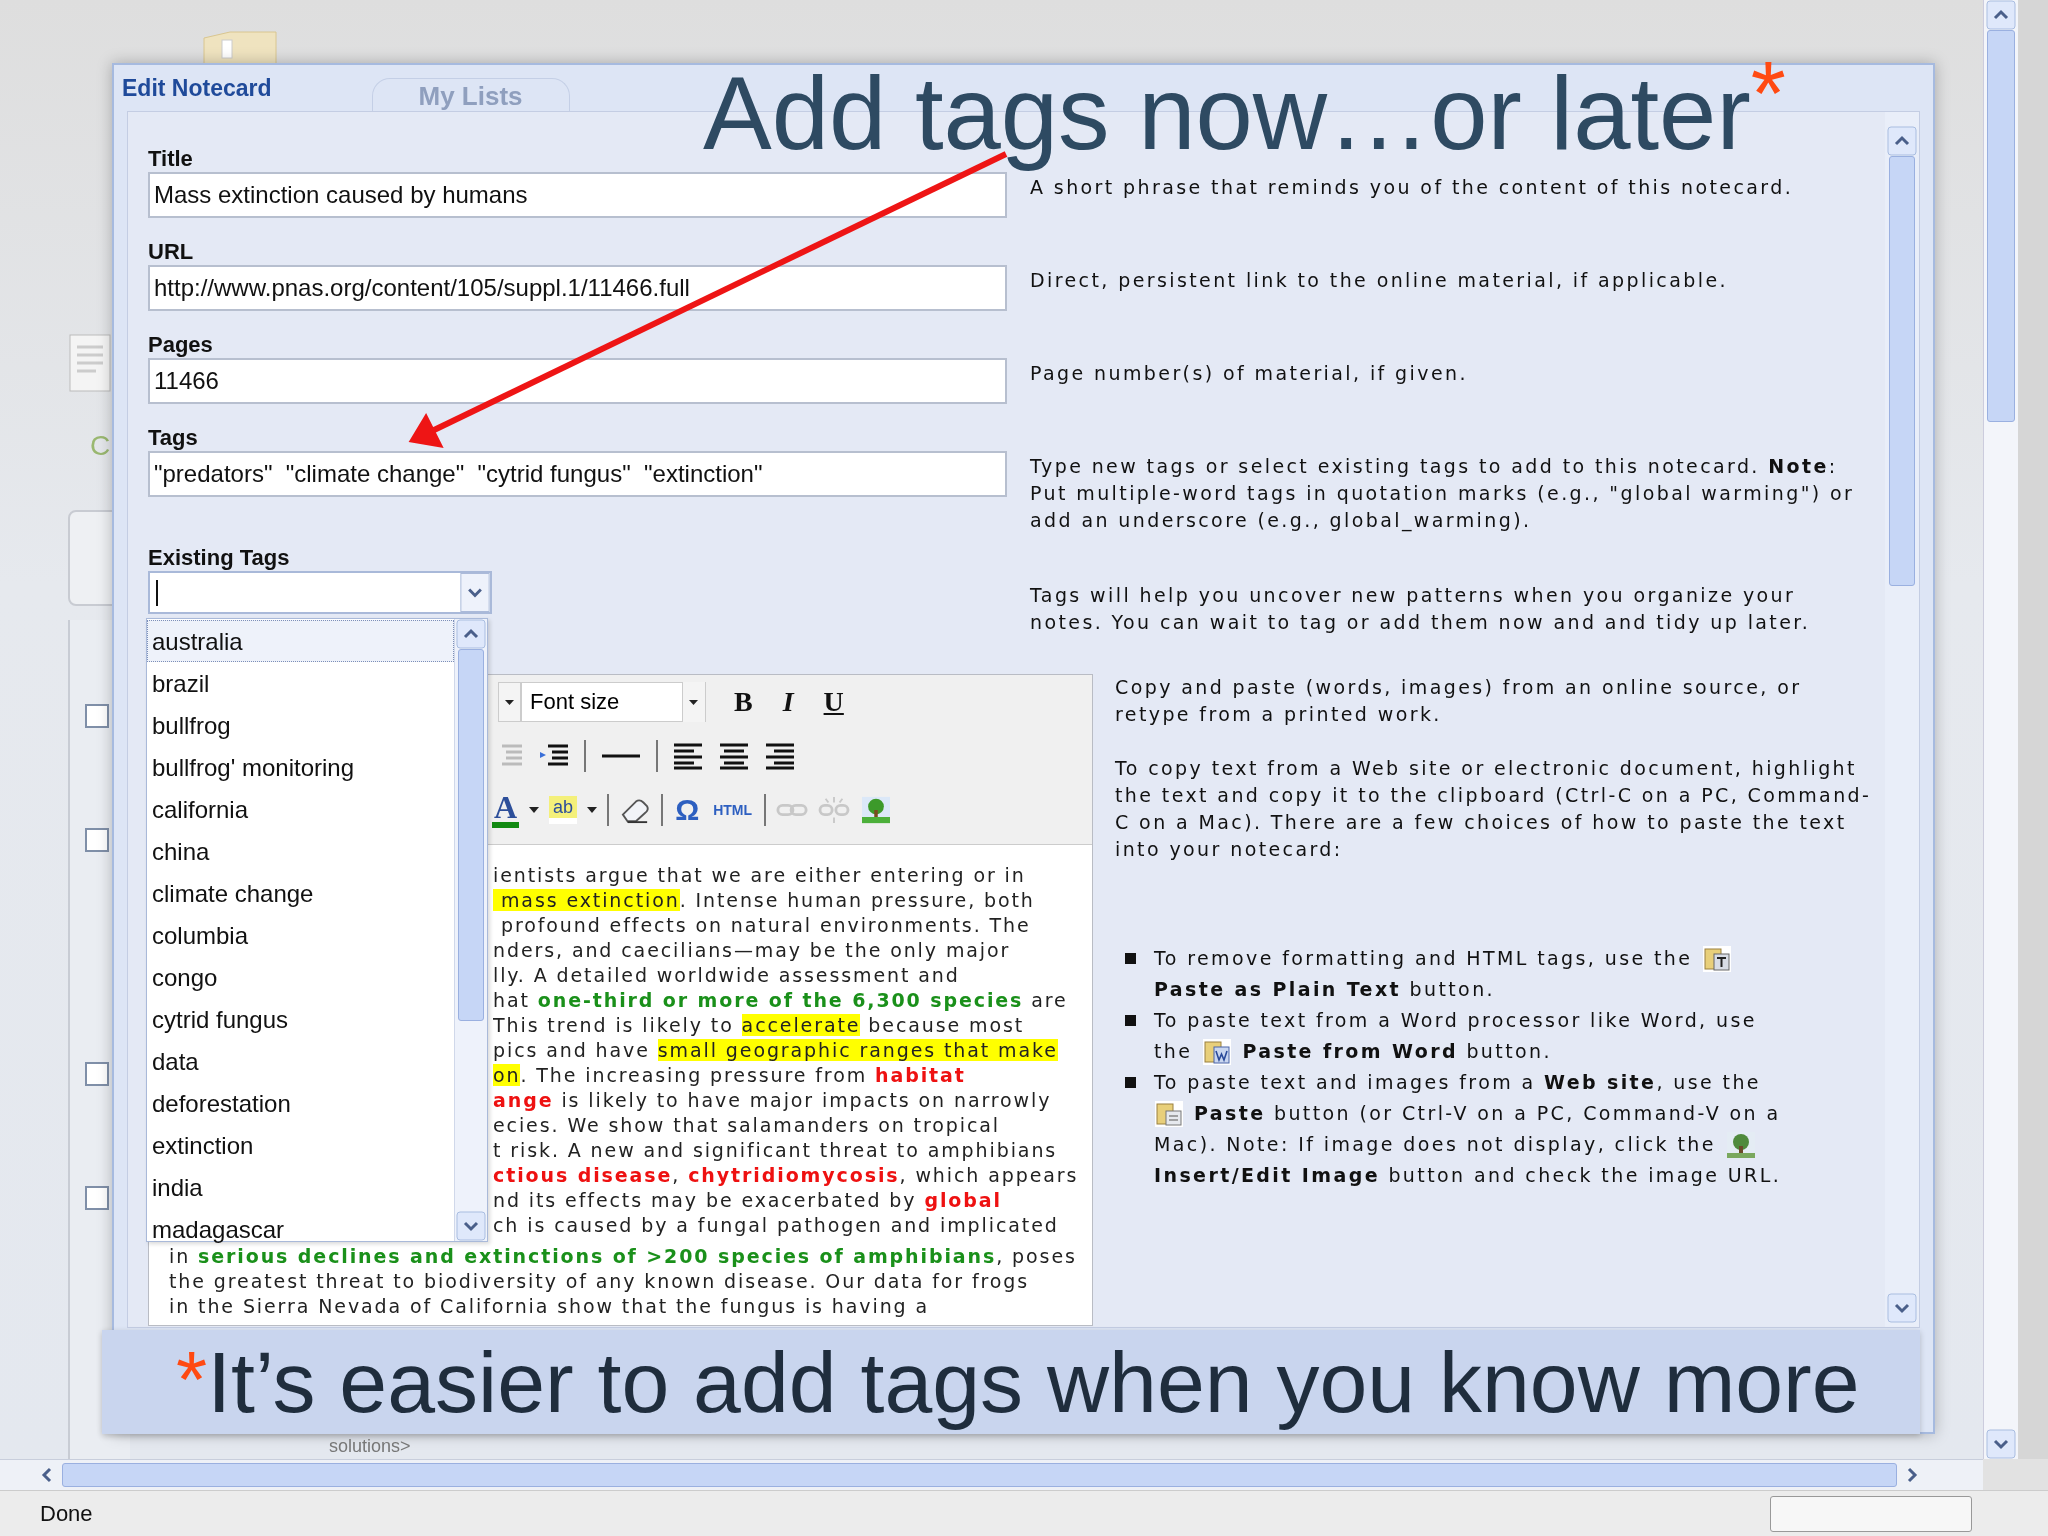 The height and width of the screenshot is (1536, 2048). I want to click on editor-text-line: ch is caused by a fungal pathogen and implicated, so click(776, 1225).